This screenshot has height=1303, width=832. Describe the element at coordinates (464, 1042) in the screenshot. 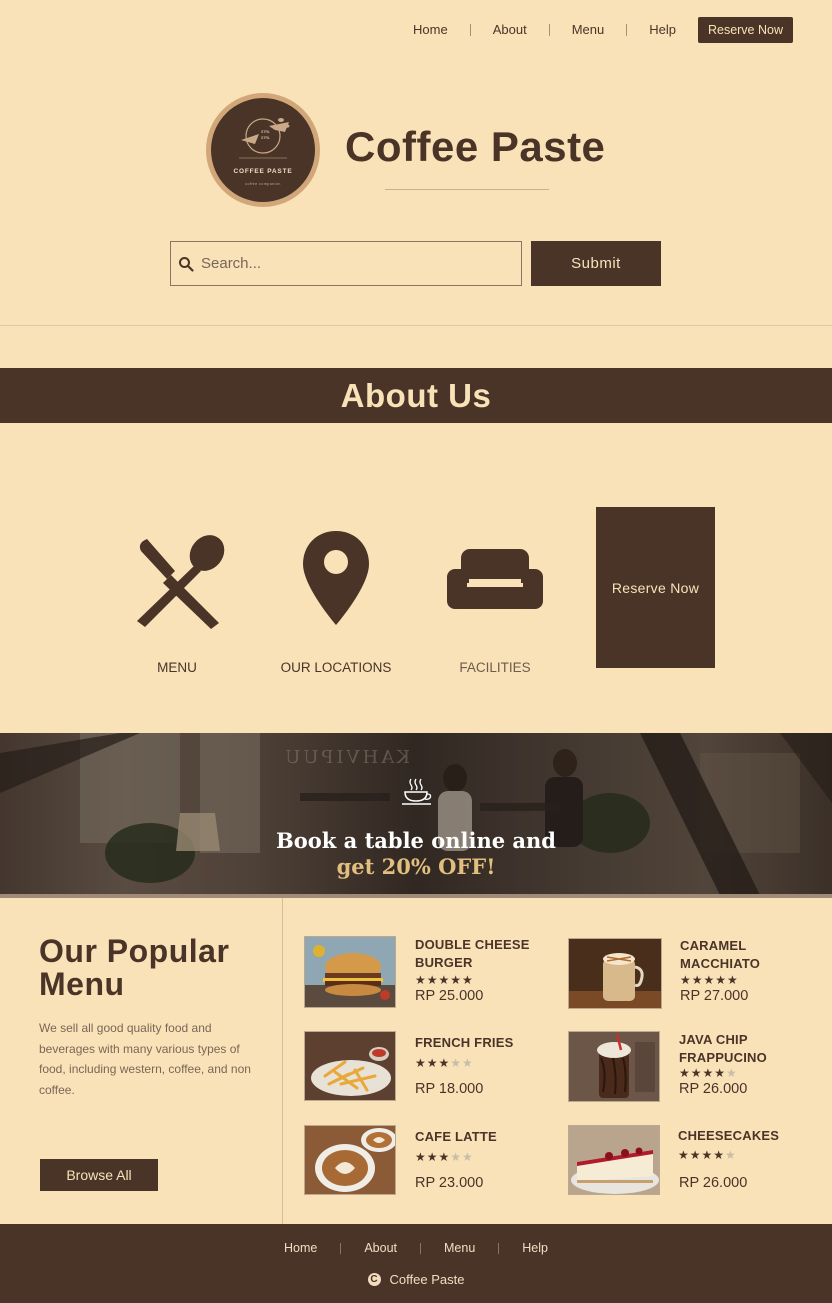

I see `item-name: FRENCH FRIES` at that location.